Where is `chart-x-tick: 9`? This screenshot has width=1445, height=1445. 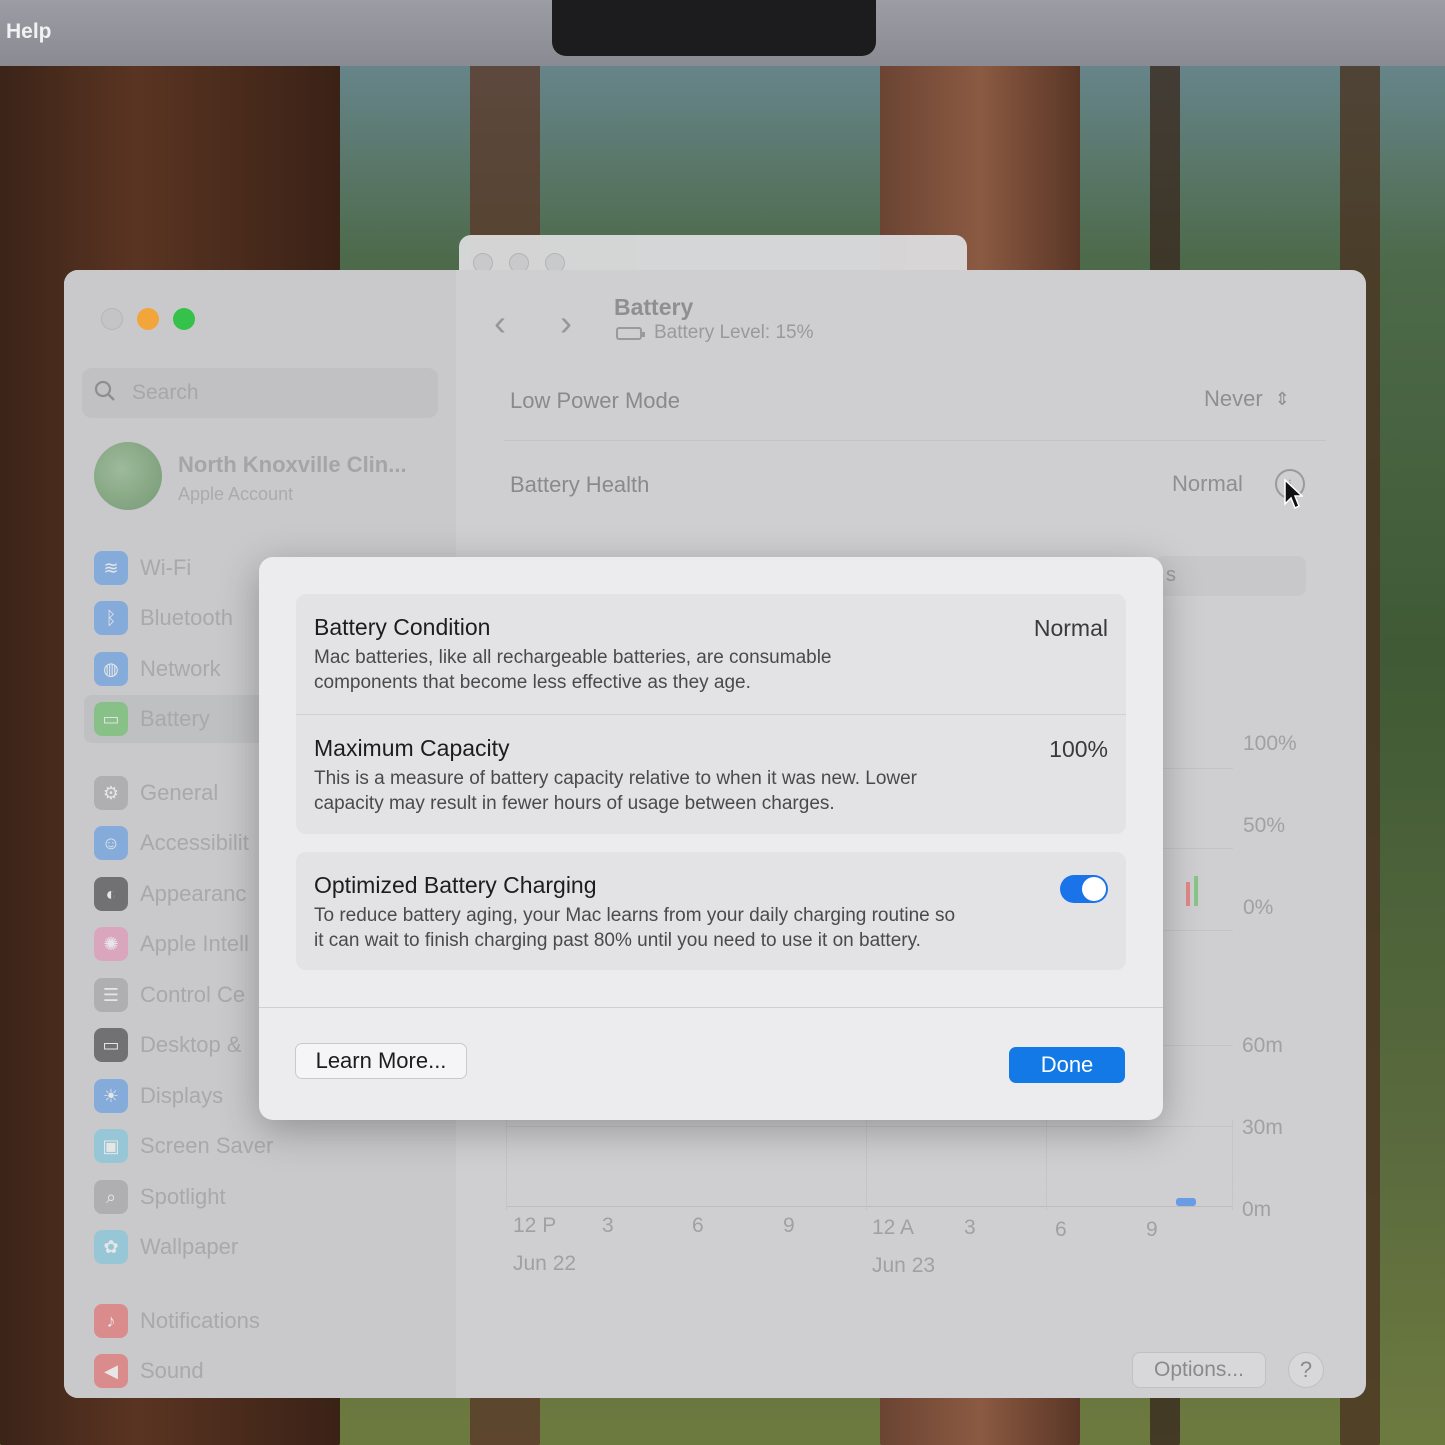
chart-x-tick: 9 is located at coordinates (1152, 1229).